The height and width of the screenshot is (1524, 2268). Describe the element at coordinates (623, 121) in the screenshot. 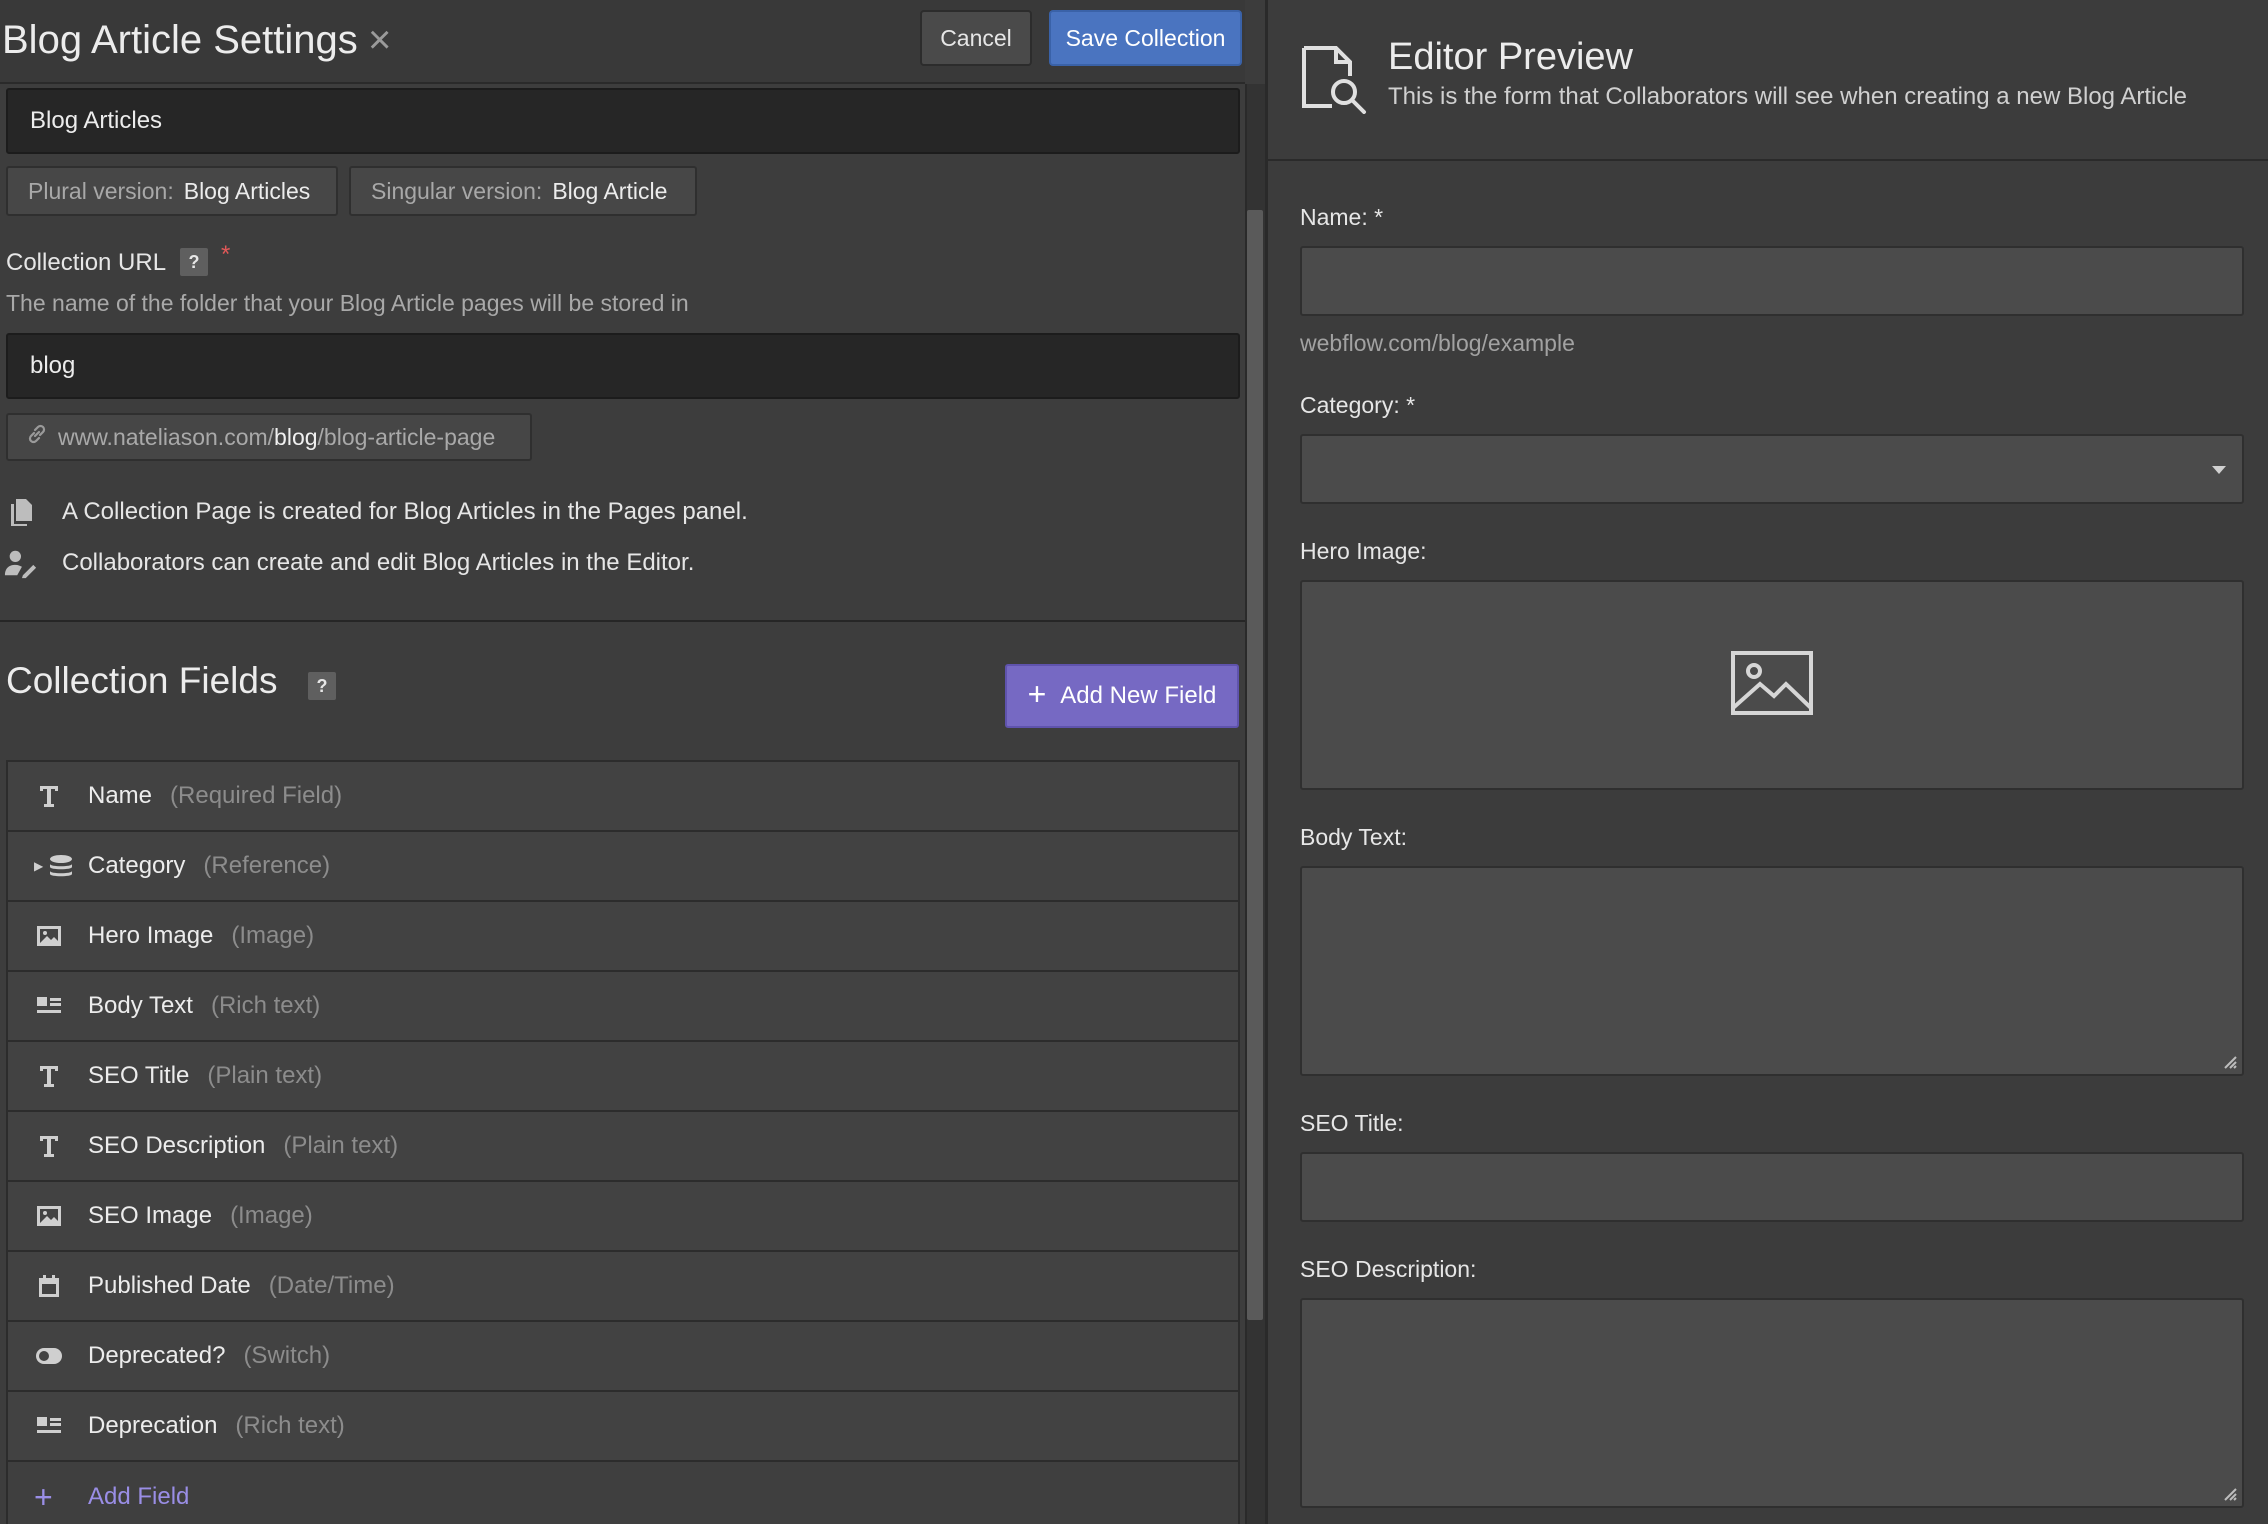

I see `collection-name-input: Blog Articles` at that location.